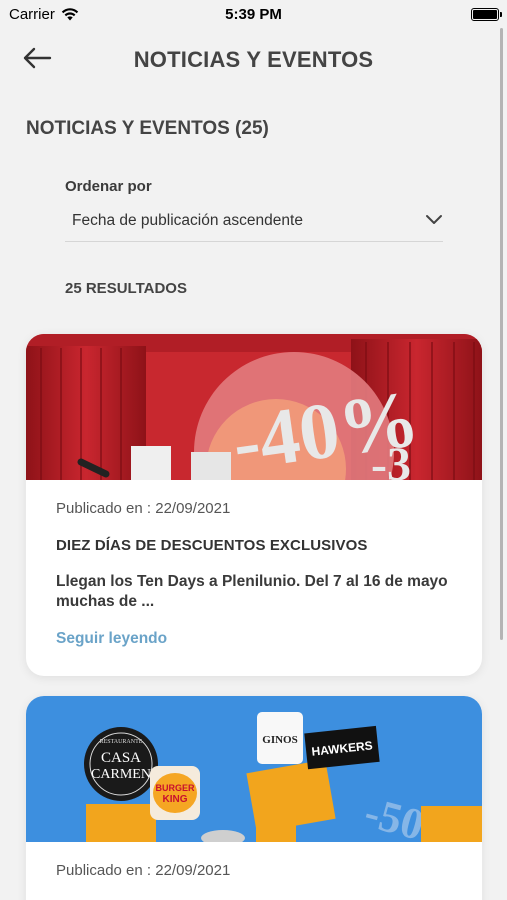 Image resolution: width=507 pixels, height=900 pixels. Describe the element at coordinates (212, 545) in the screenshot. I see `news-title: DIEZ DÍAS DE DESCUENTOS EXCLUSIVOS` at that location.